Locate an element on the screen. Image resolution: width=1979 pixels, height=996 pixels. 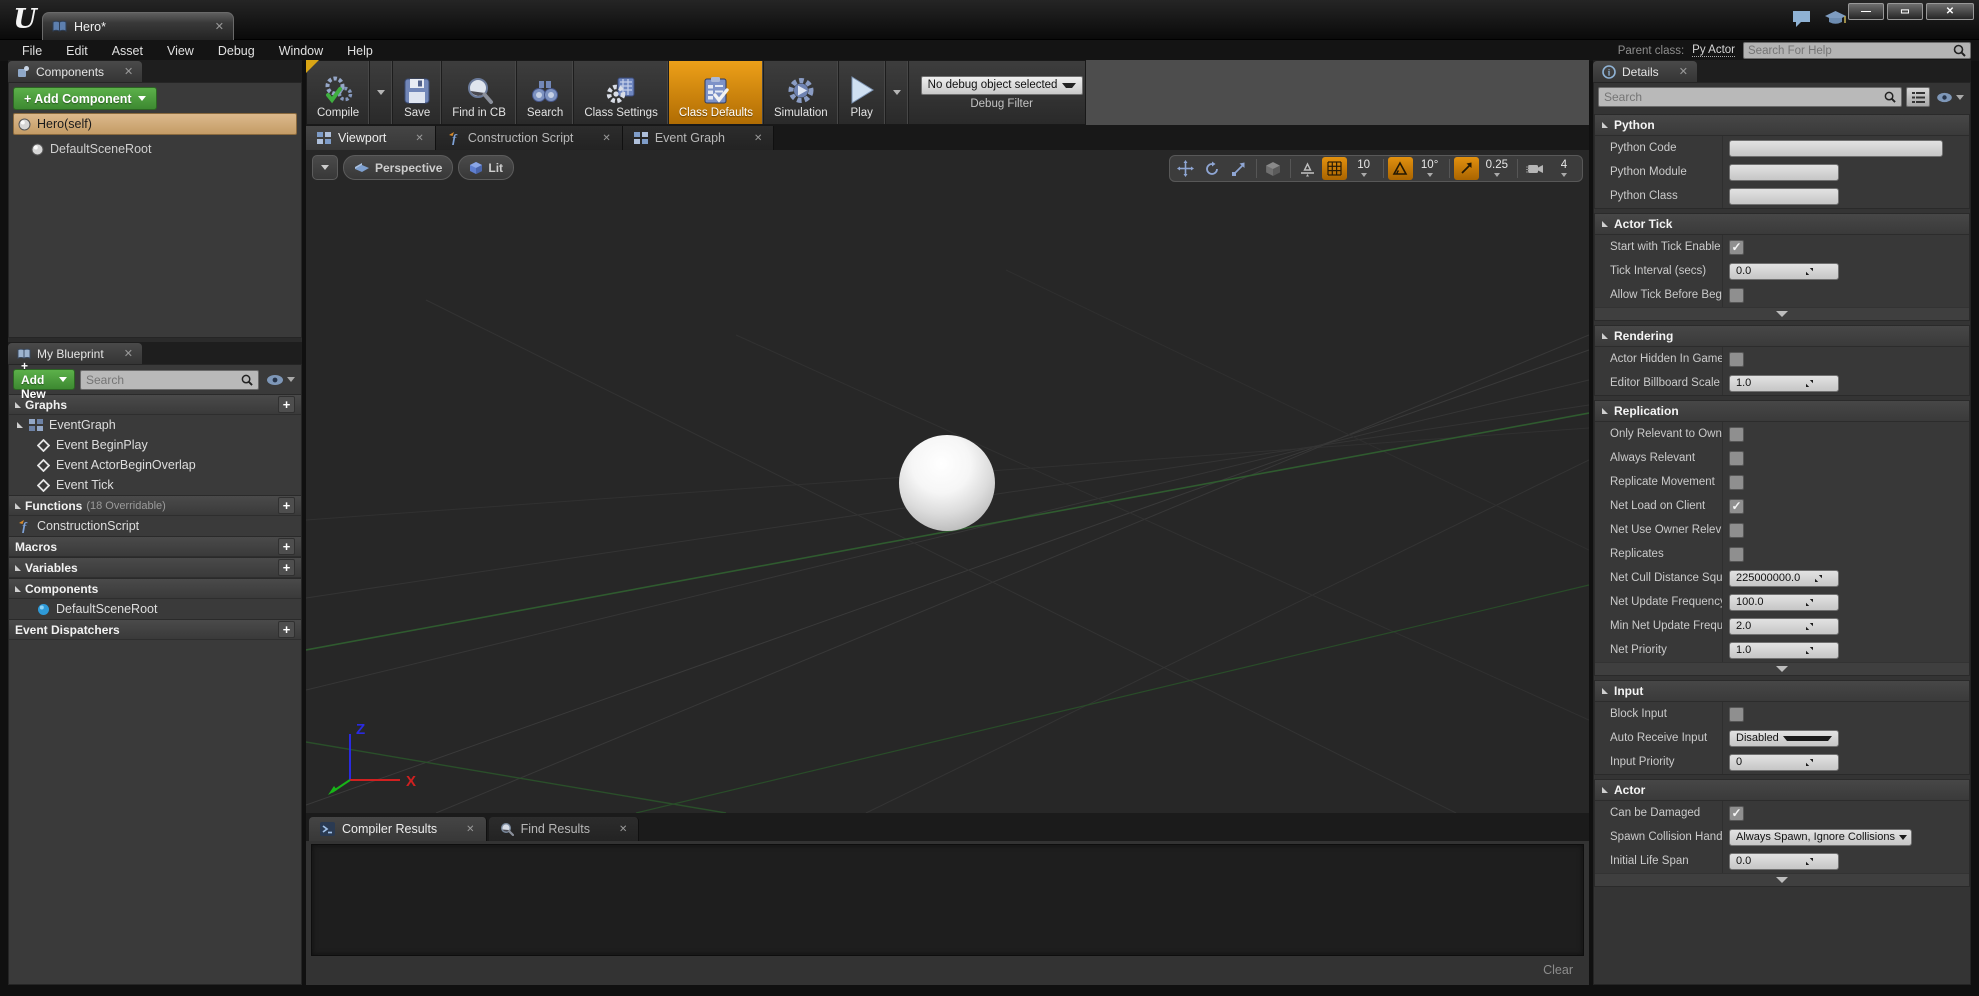
number-input-initial-life-span: 0.0 is located at coordinates (1784, 861).